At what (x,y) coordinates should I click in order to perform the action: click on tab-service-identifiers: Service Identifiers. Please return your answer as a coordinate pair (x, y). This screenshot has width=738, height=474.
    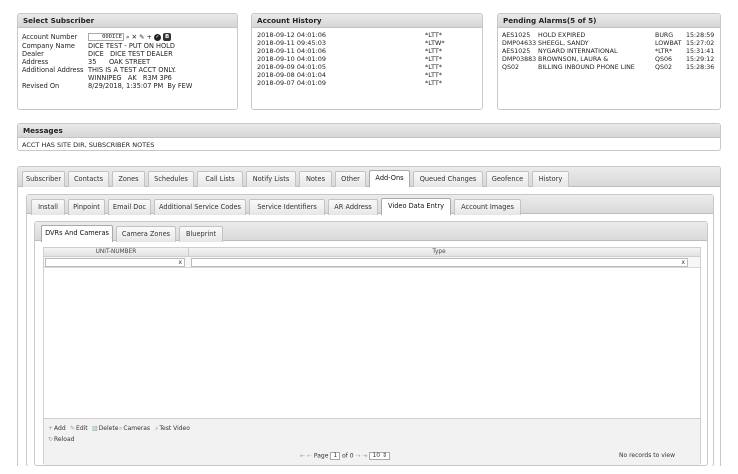
    Looking at the image, I should click on (287, 207).